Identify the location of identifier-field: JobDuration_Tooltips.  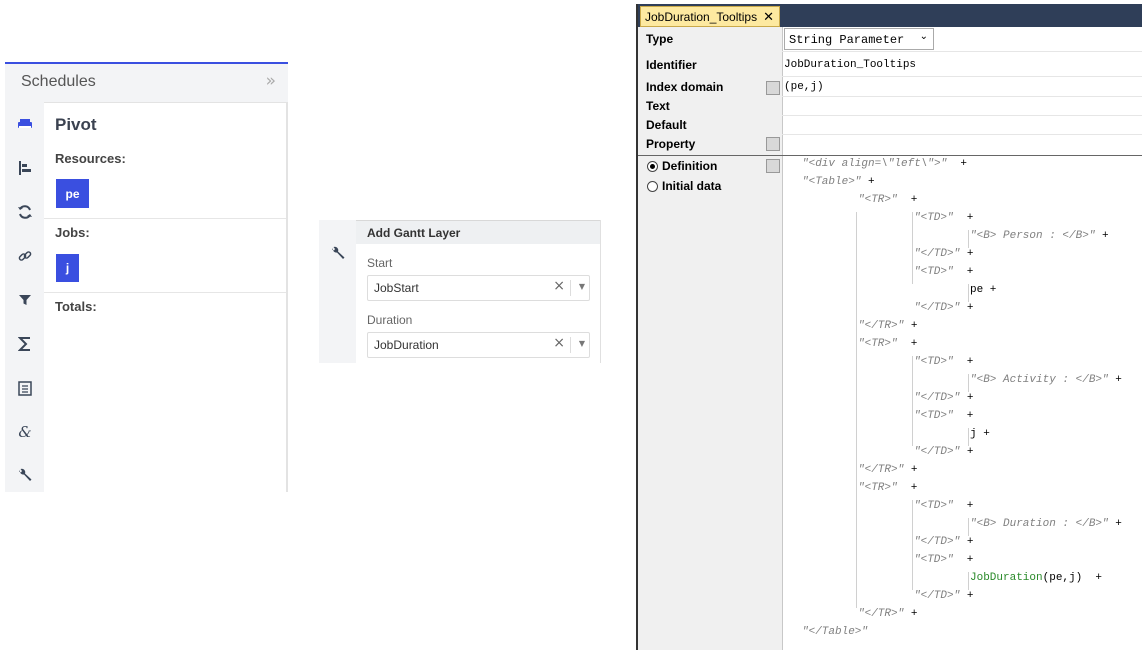
(850, 65).